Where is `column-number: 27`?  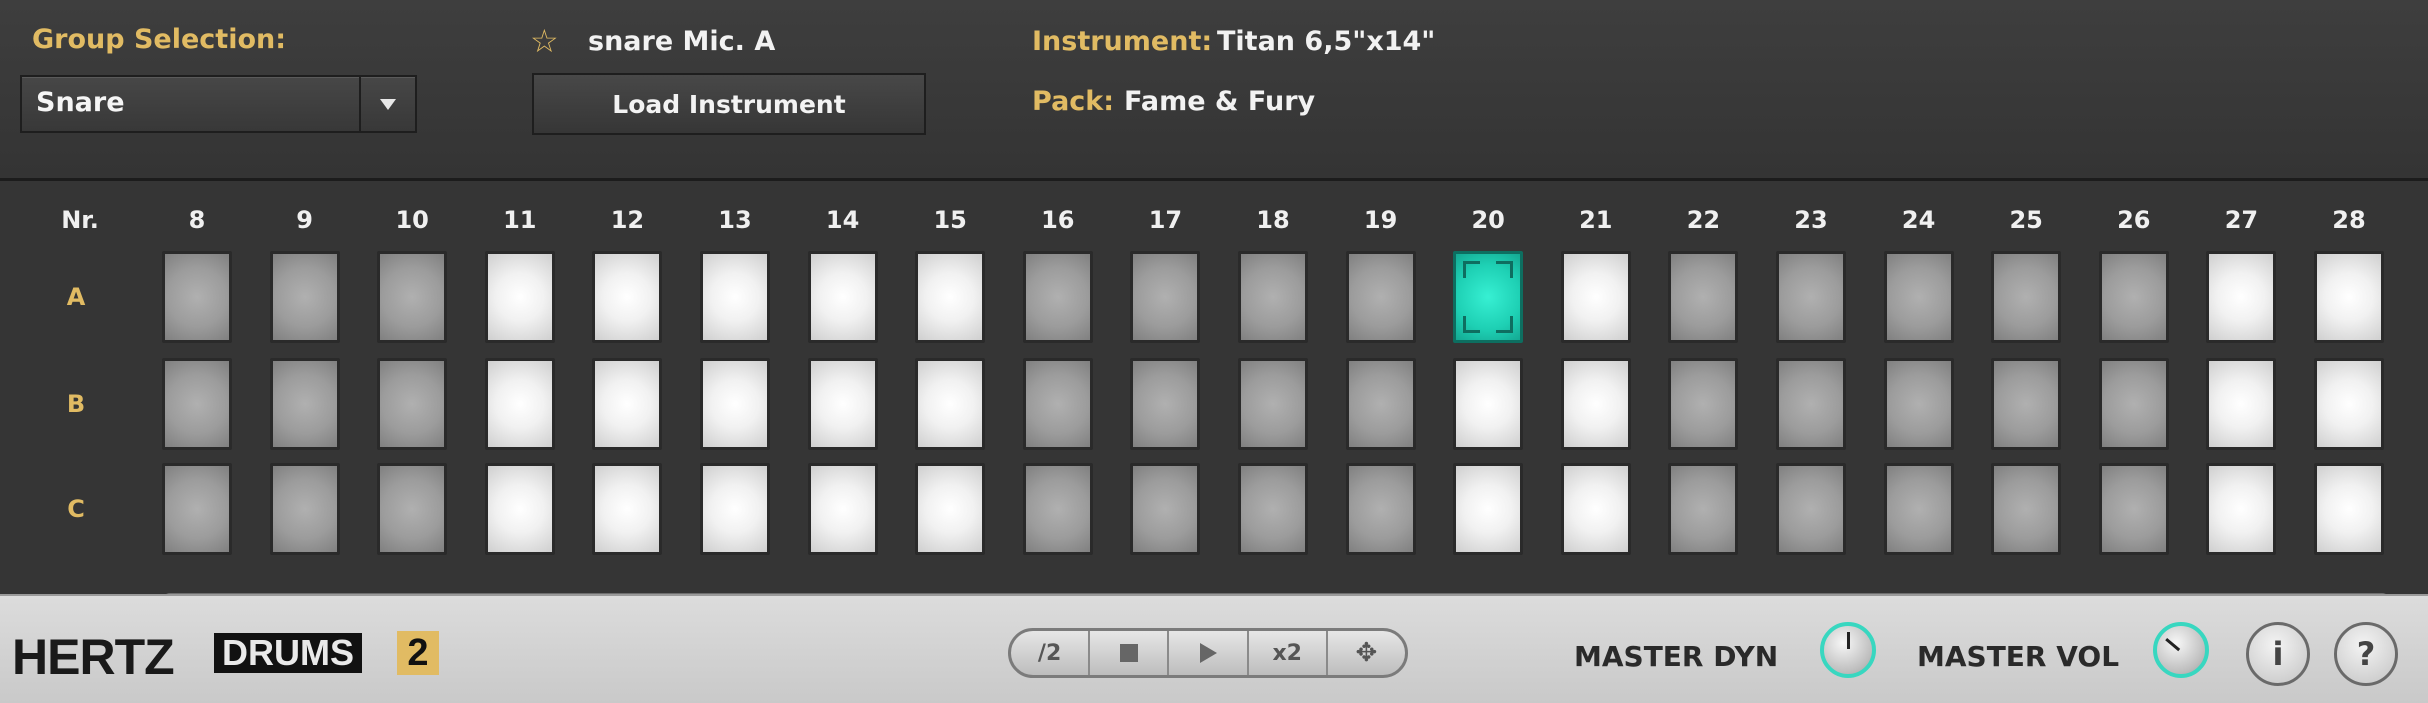
column-number: 27 is located at coordinates (2241, 220).